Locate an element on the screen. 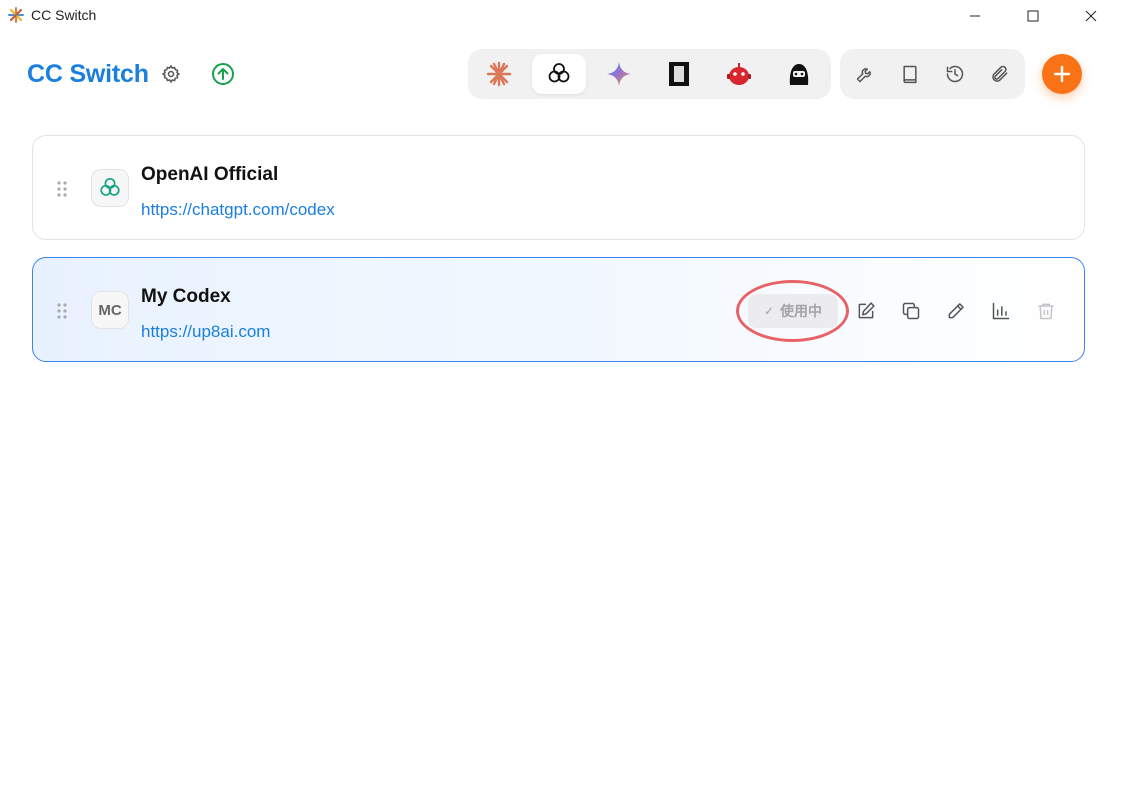 This screenshot has width=1121, height=785. provider-url: https://up8ai.com is located at coordinates (205, 332).